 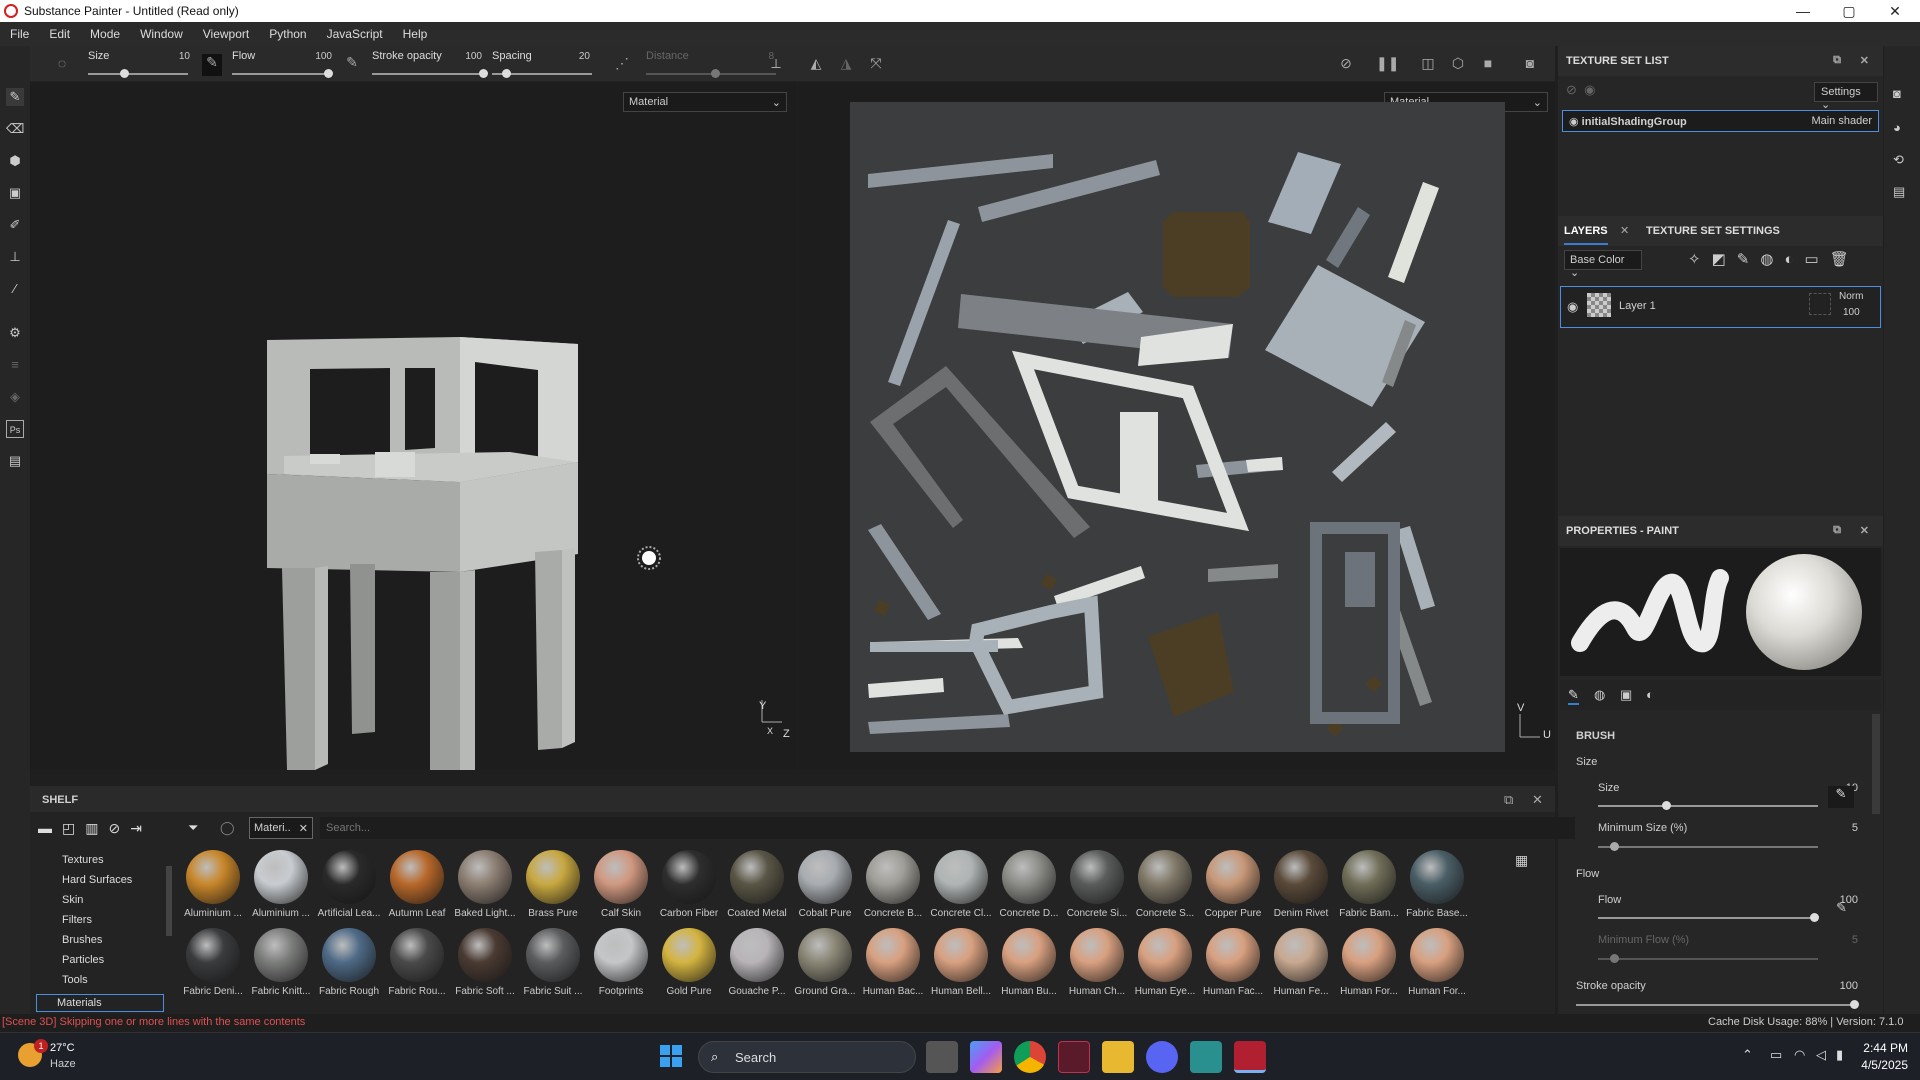 What do you see at coordinates (1817, 259) in the screenshot?
I see `add-folder-icon: ▭` at bounding box center [1817, 259].